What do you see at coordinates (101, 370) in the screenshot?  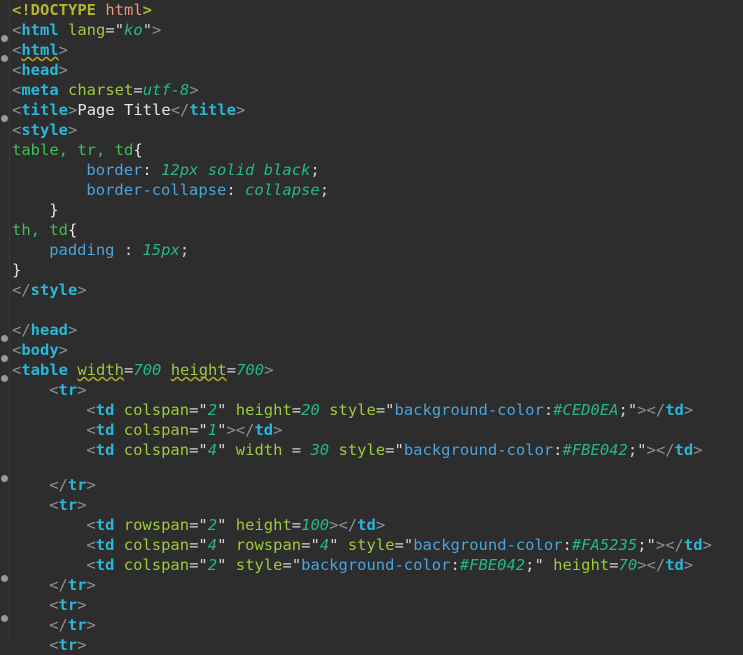 I see `code-token: width` at bounding box center [101, 370].